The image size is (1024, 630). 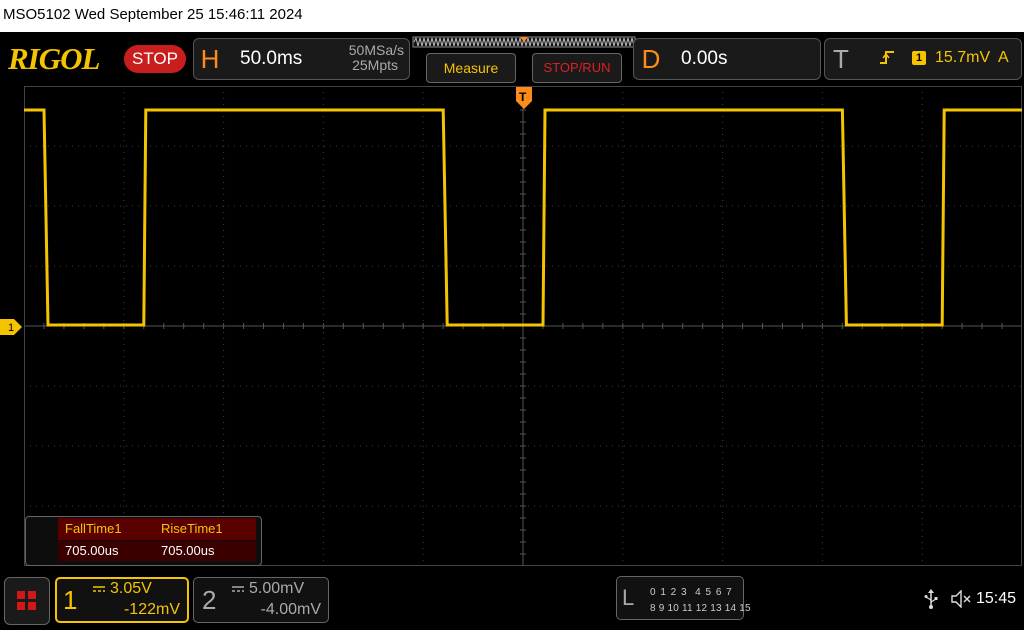 What do you see at coordinates (27, 601) in the screenshot?
I see `main-menu-button` at bounding box center [27, 601].